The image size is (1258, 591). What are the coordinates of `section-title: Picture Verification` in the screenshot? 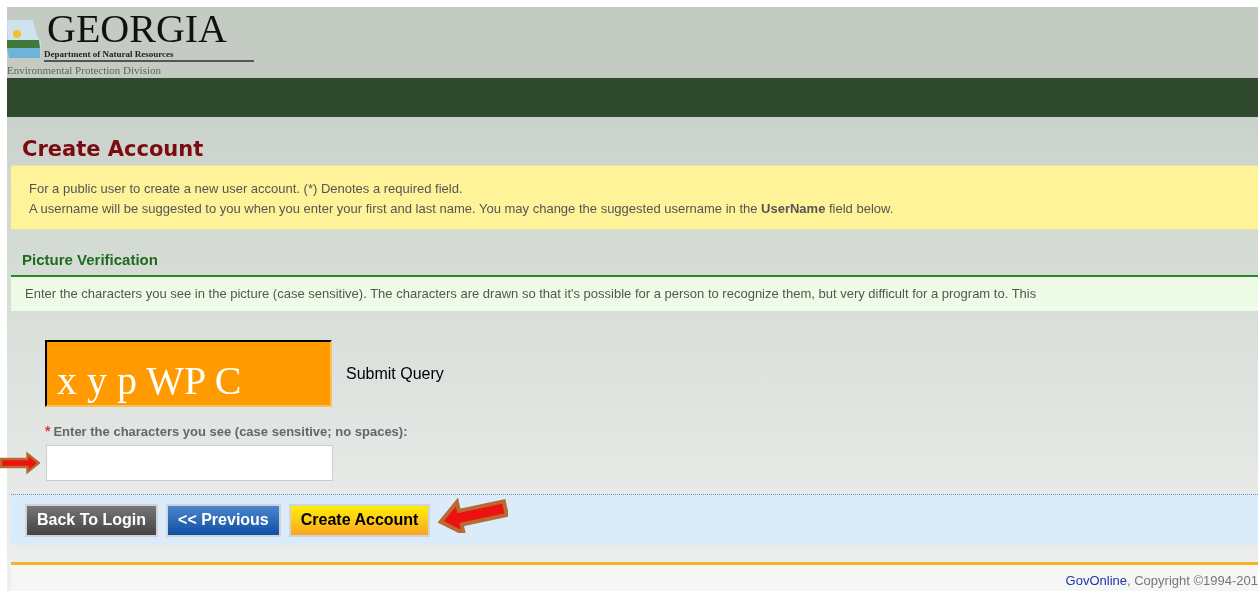 It's located at (90, 260).